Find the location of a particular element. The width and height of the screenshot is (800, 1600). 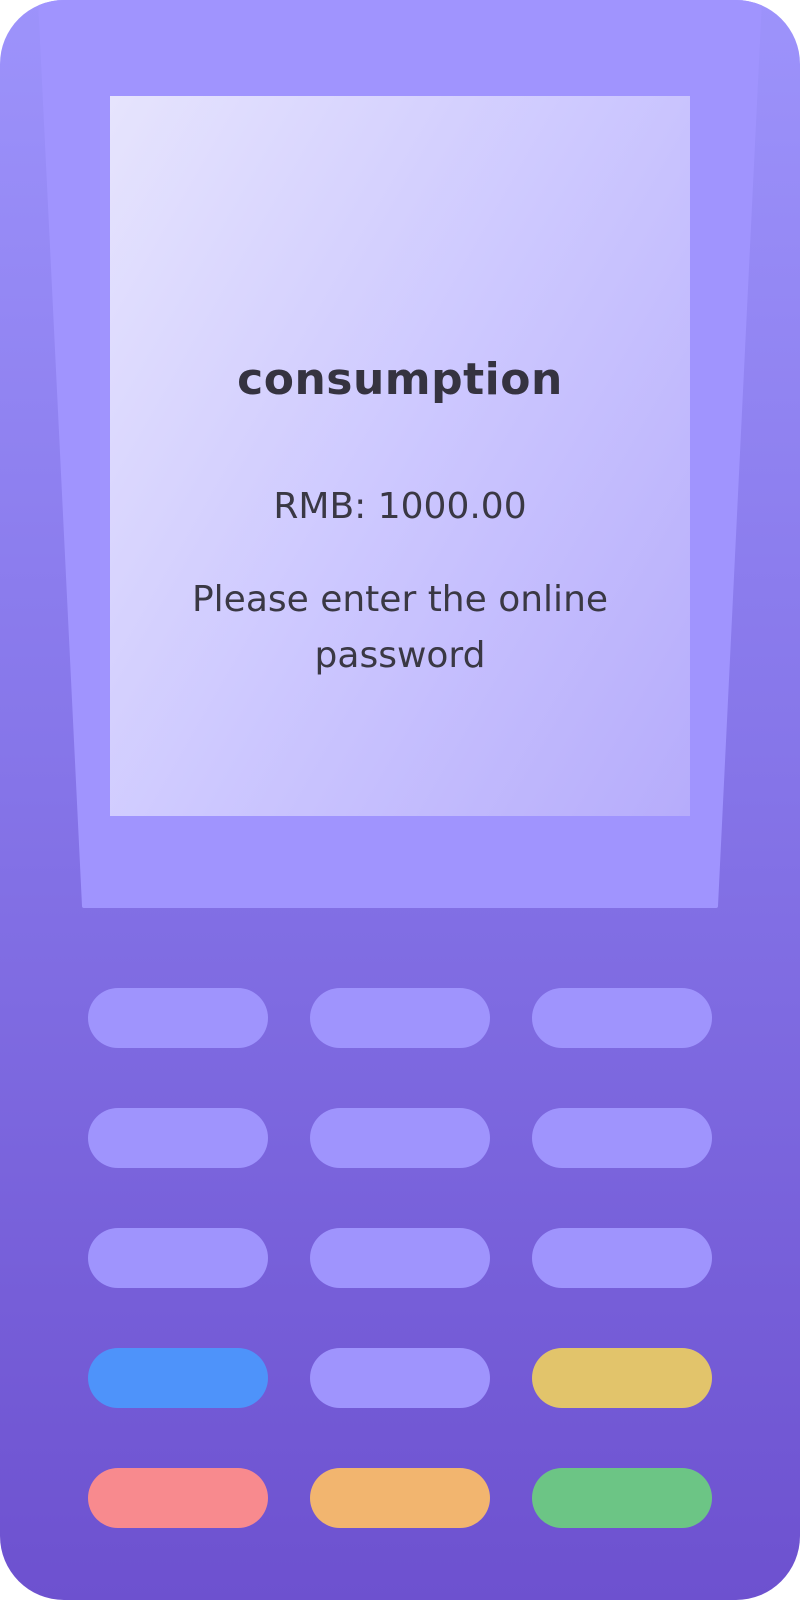

keypad-key-r2-c2 is located at coordinates (400, 1138).